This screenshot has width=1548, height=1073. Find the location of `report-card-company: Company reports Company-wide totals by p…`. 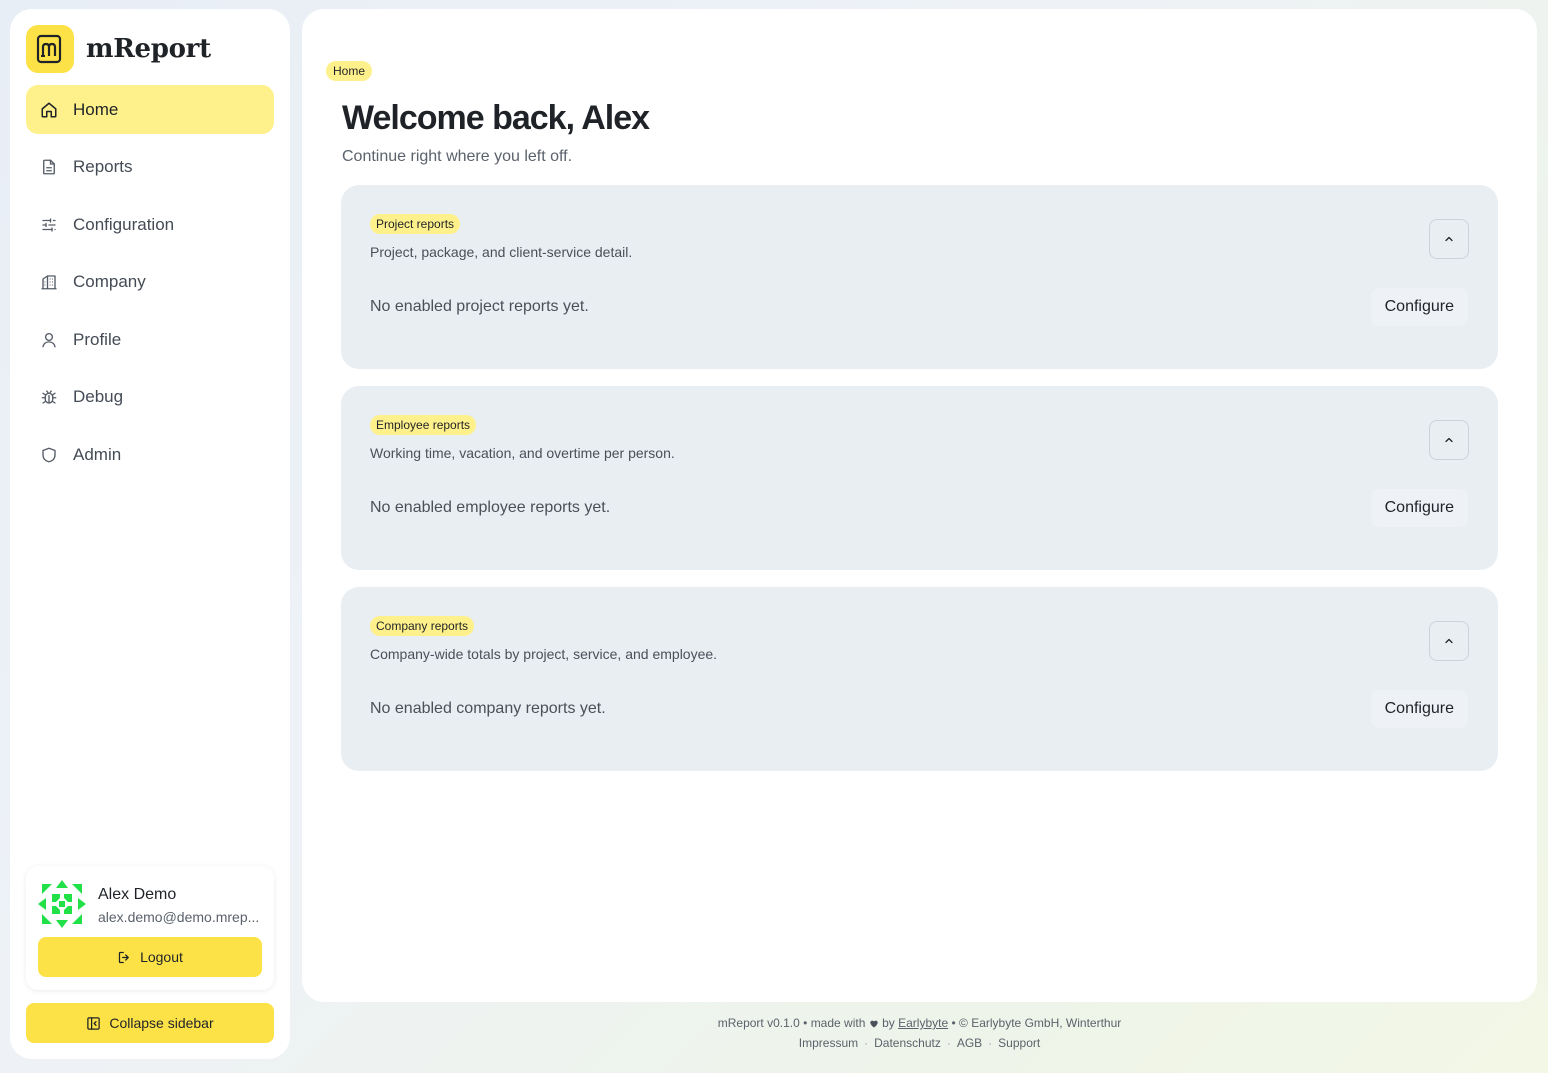

report-card-company: Company reports Company-wide totals by p… is located at coordinates (919, 679).